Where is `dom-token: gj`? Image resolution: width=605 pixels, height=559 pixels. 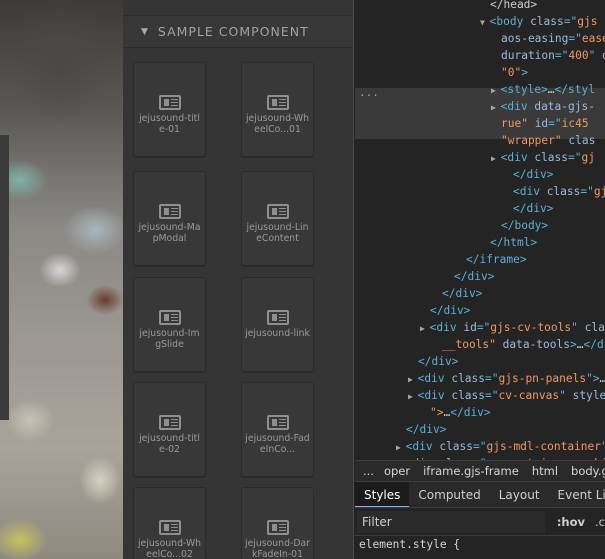
dom-token: gj is located at coordinates (599, 191).